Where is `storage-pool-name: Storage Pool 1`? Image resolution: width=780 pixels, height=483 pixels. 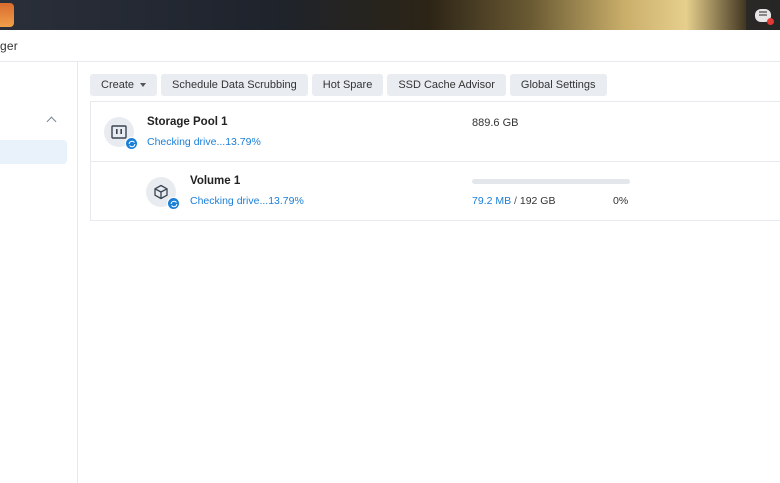 storage-pool-name: Storage Pool 1 is located at coordinates (187, 122).